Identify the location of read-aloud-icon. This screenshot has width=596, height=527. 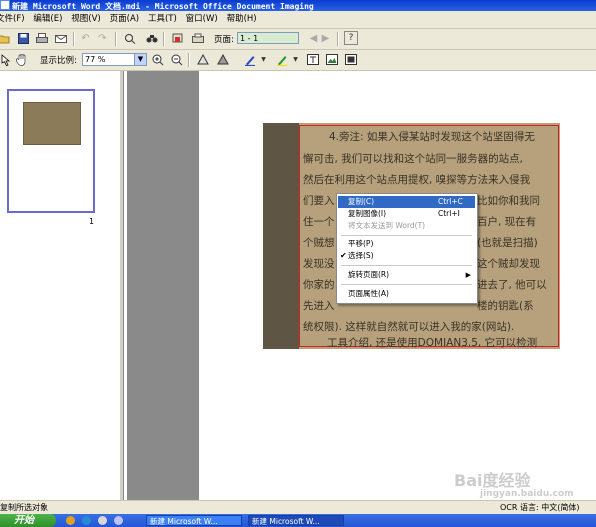
(177, 38).